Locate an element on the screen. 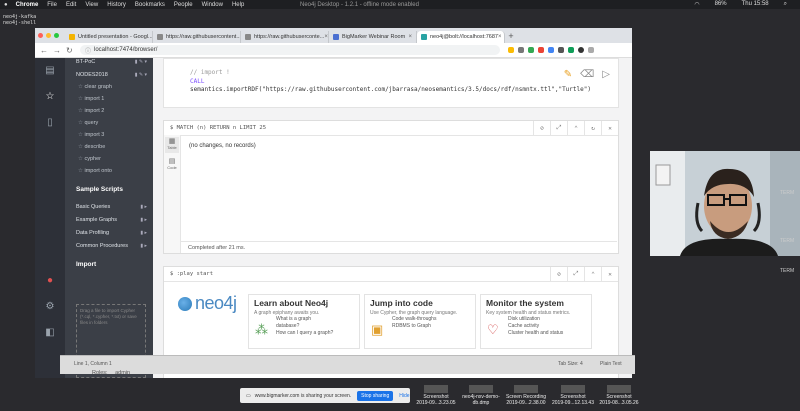 This screenshot has width=800, height=411. zoom-window-button is located at coordinates (56, 35).